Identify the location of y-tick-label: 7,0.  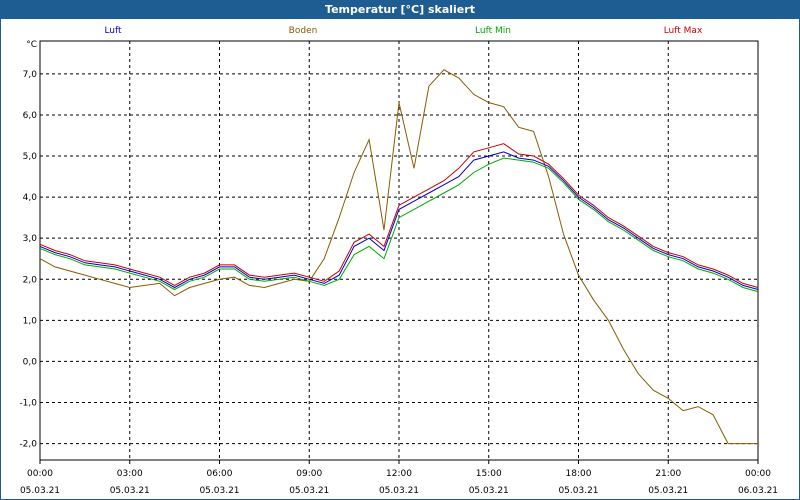
(30, 75).